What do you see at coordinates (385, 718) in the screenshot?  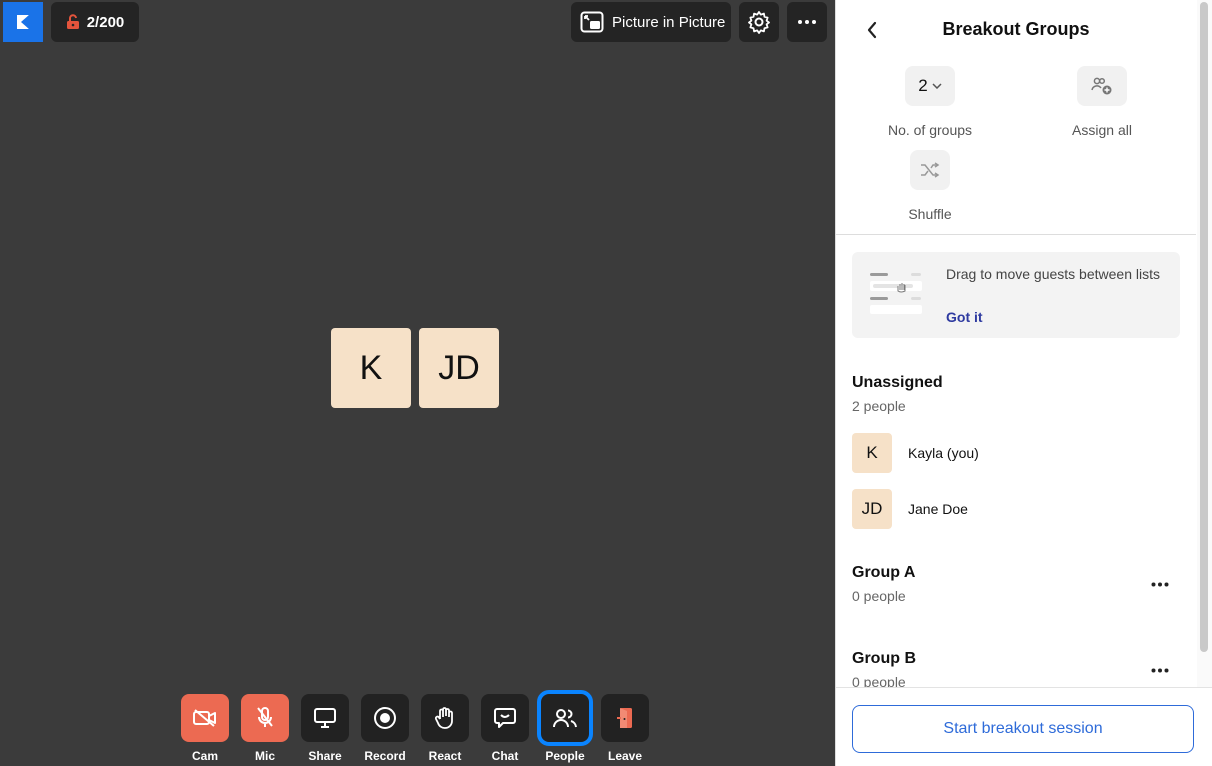 I see `record-icon` at bounding box center [385, 718].